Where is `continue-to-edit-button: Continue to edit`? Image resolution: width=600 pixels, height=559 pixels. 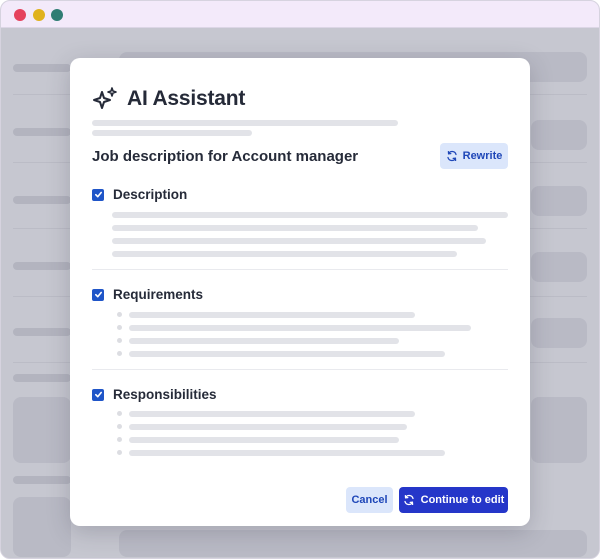 continue-to-edit-button: Continue to edit is located at coordinates (453, 500).